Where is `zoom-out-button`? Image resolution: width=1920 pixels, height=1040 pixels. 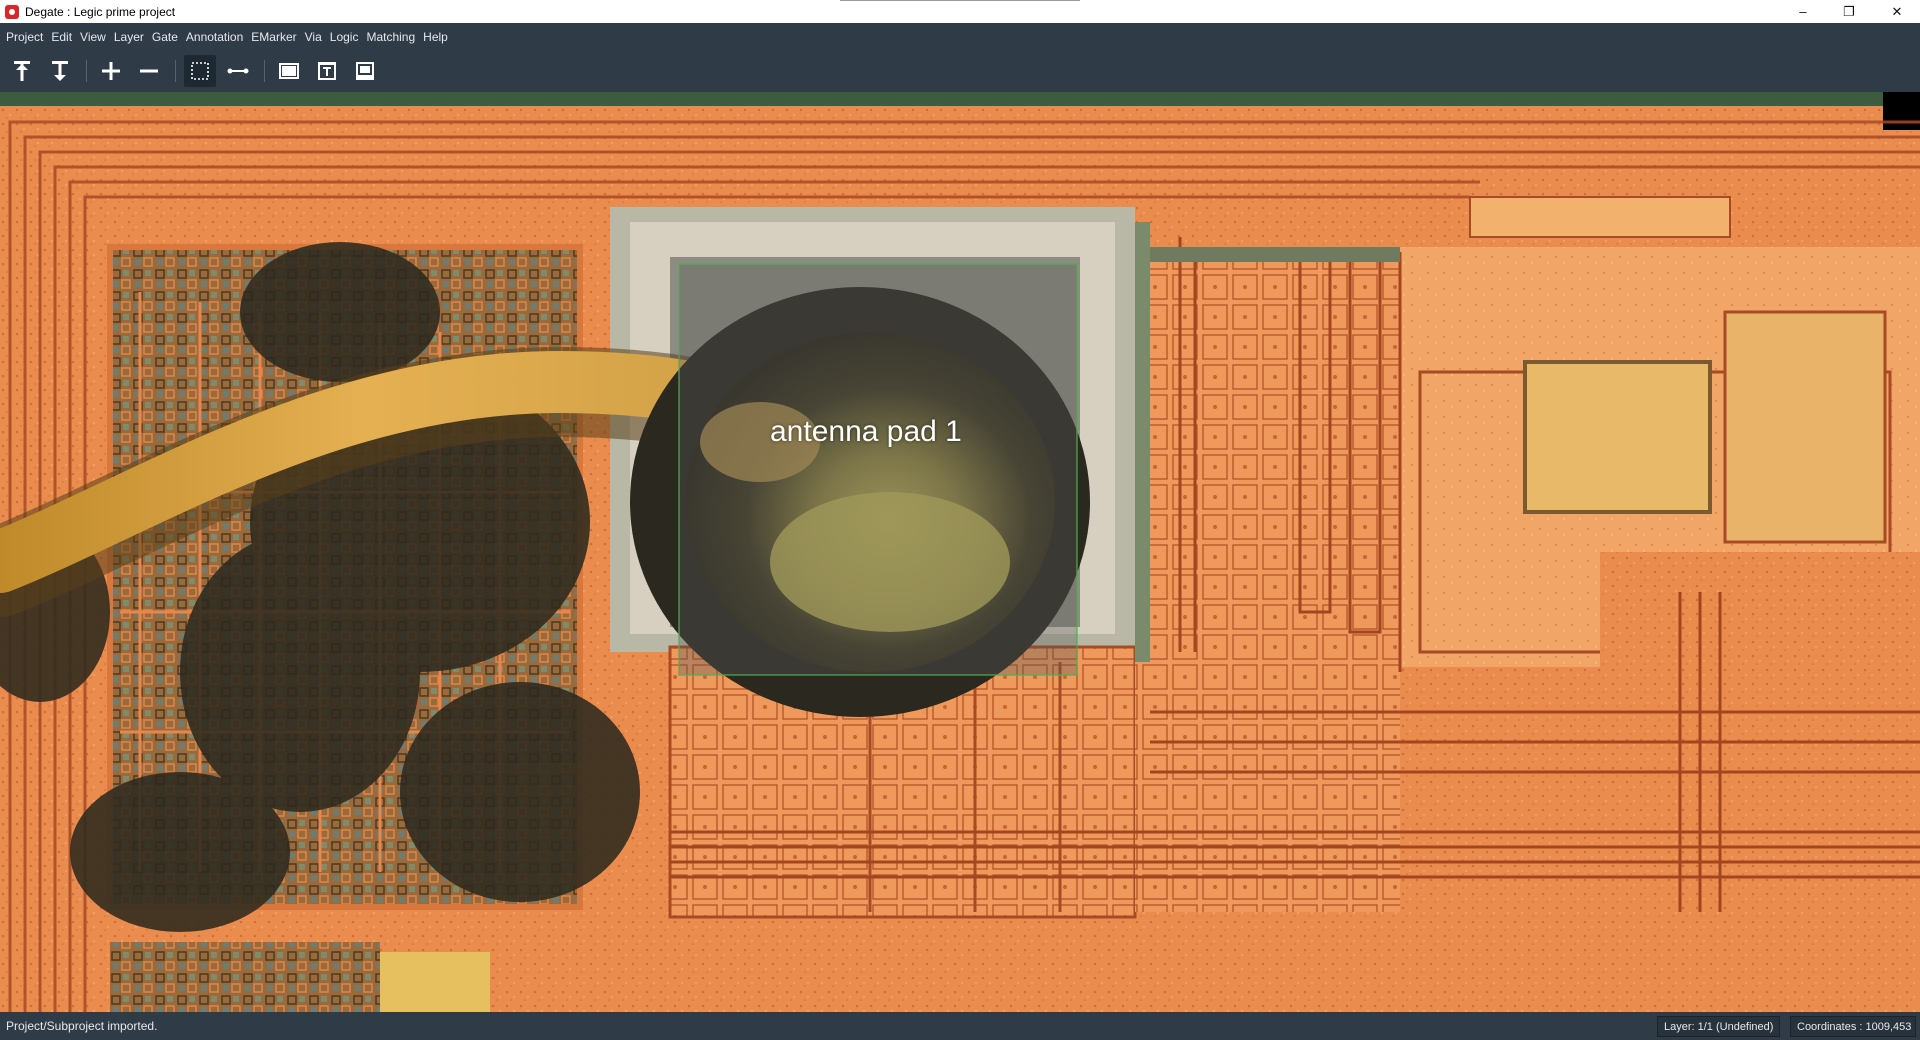
zoom-out-button is located at coordinates (149, 71).